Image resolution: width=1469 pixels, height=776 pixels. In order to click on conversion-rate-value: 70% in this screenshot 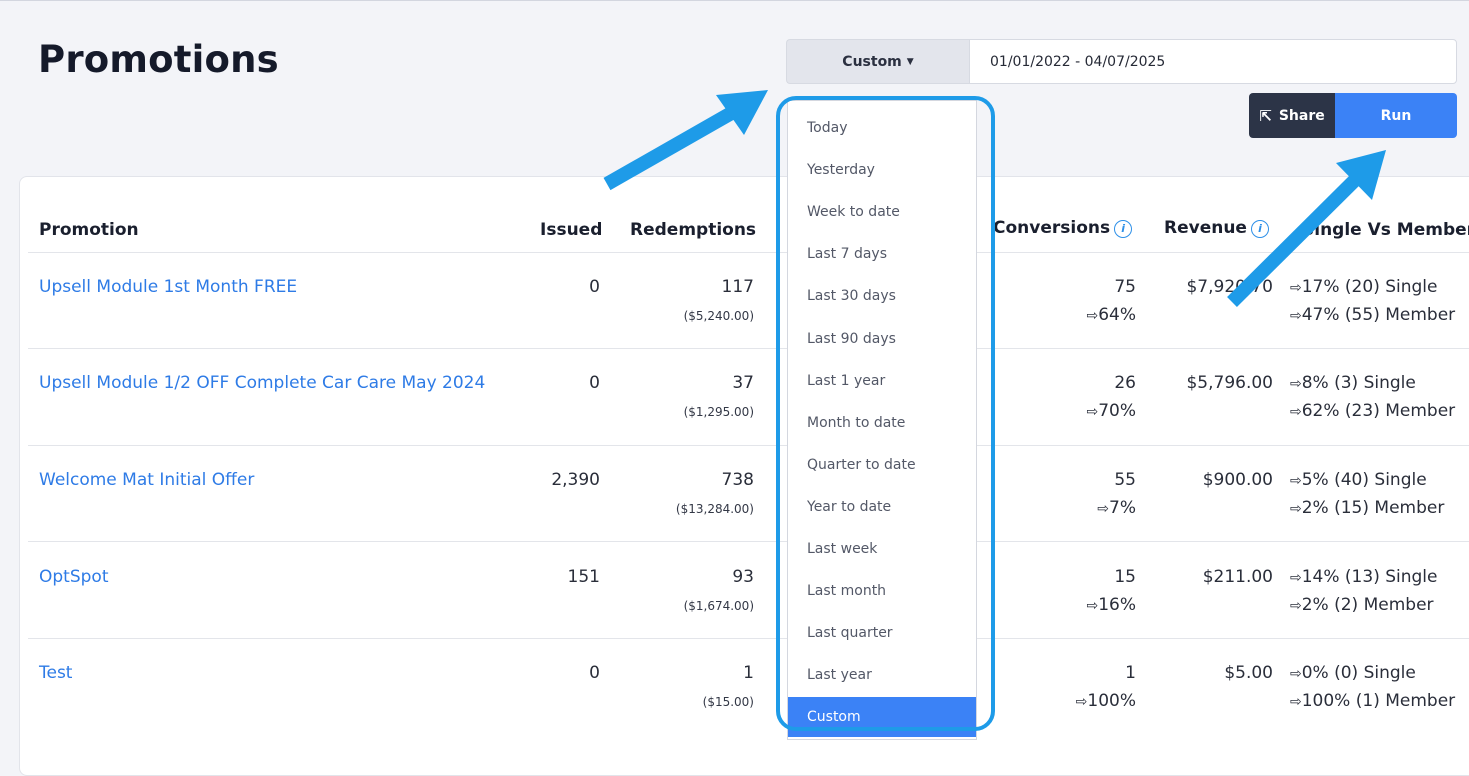, I will do `click(1117, 411)`.